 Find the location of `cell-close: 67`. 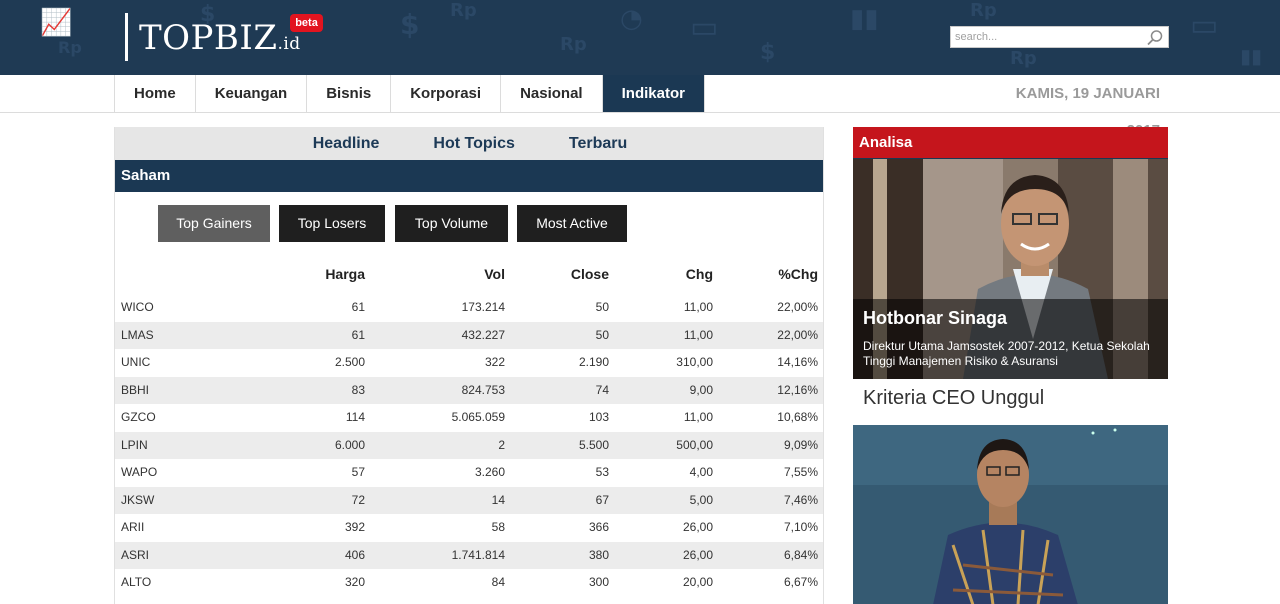

cell-close: 67 is located at coordinates (602, 499).